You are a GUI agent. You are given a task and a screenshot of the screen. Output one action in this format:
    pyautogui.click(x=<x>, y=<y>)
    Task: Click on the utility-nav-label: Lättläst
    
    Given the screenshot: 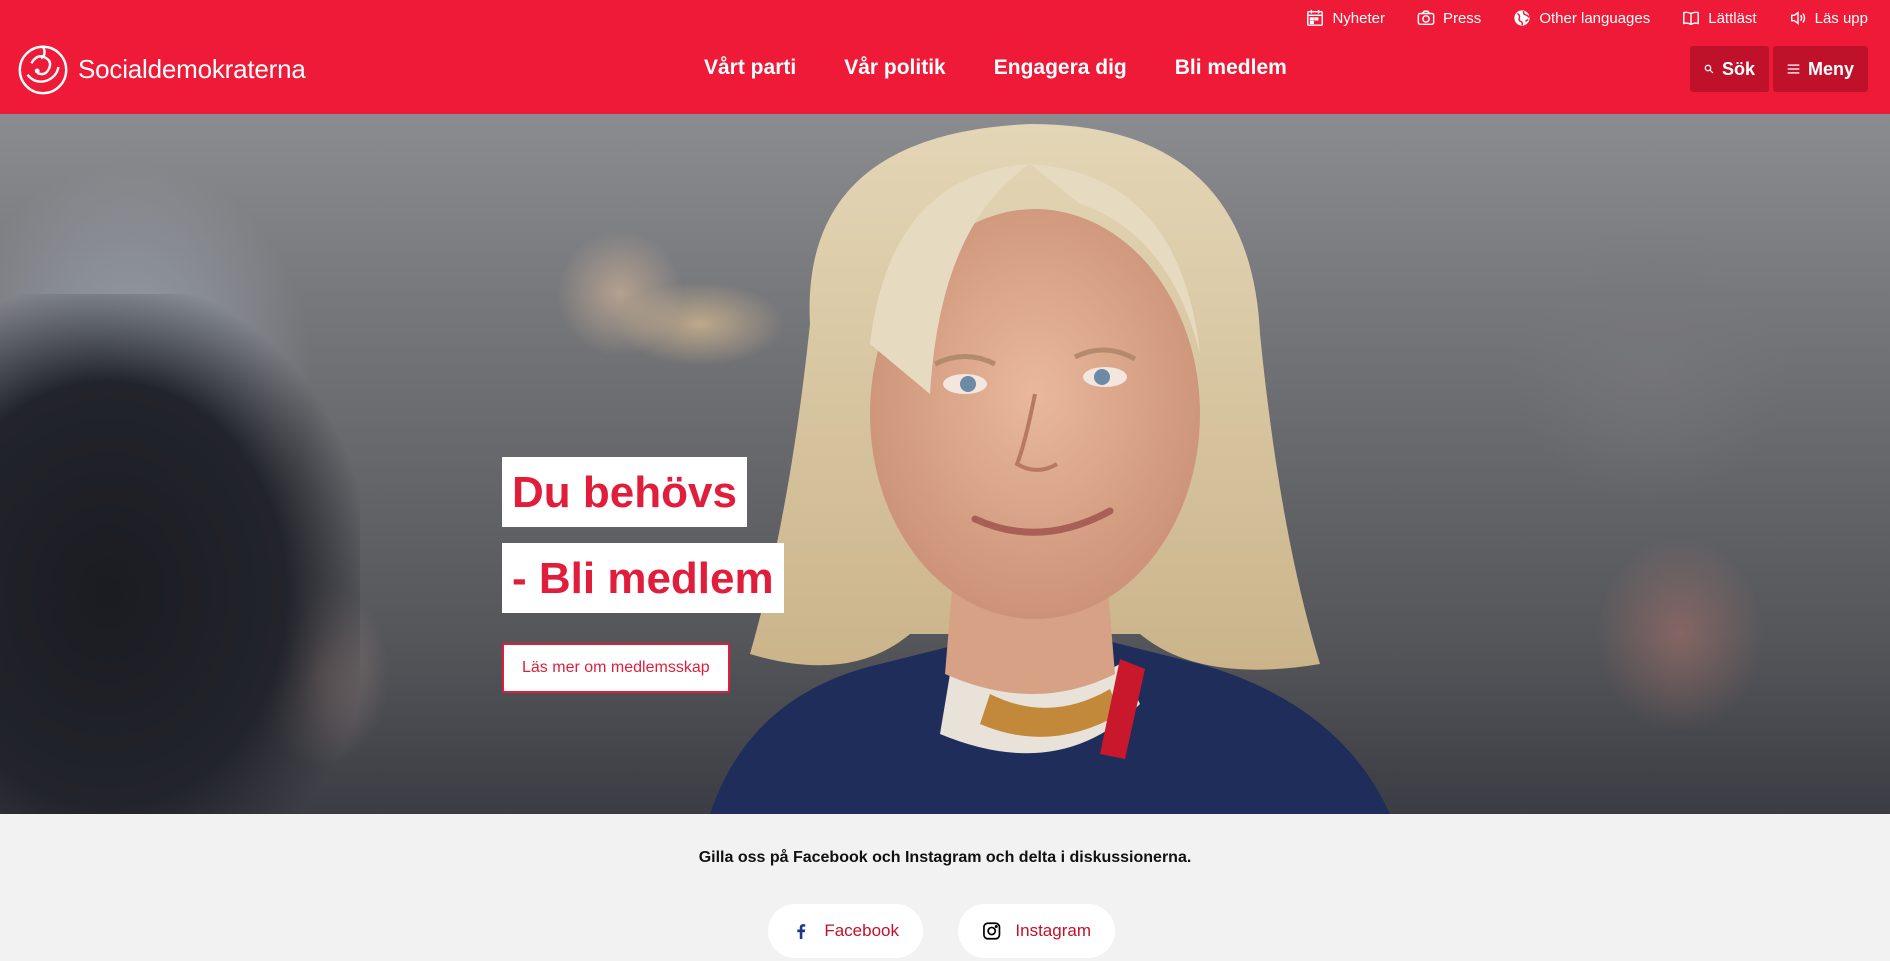 What is the action you would take?
    pyautogui.click(x=1732, y=18)
    